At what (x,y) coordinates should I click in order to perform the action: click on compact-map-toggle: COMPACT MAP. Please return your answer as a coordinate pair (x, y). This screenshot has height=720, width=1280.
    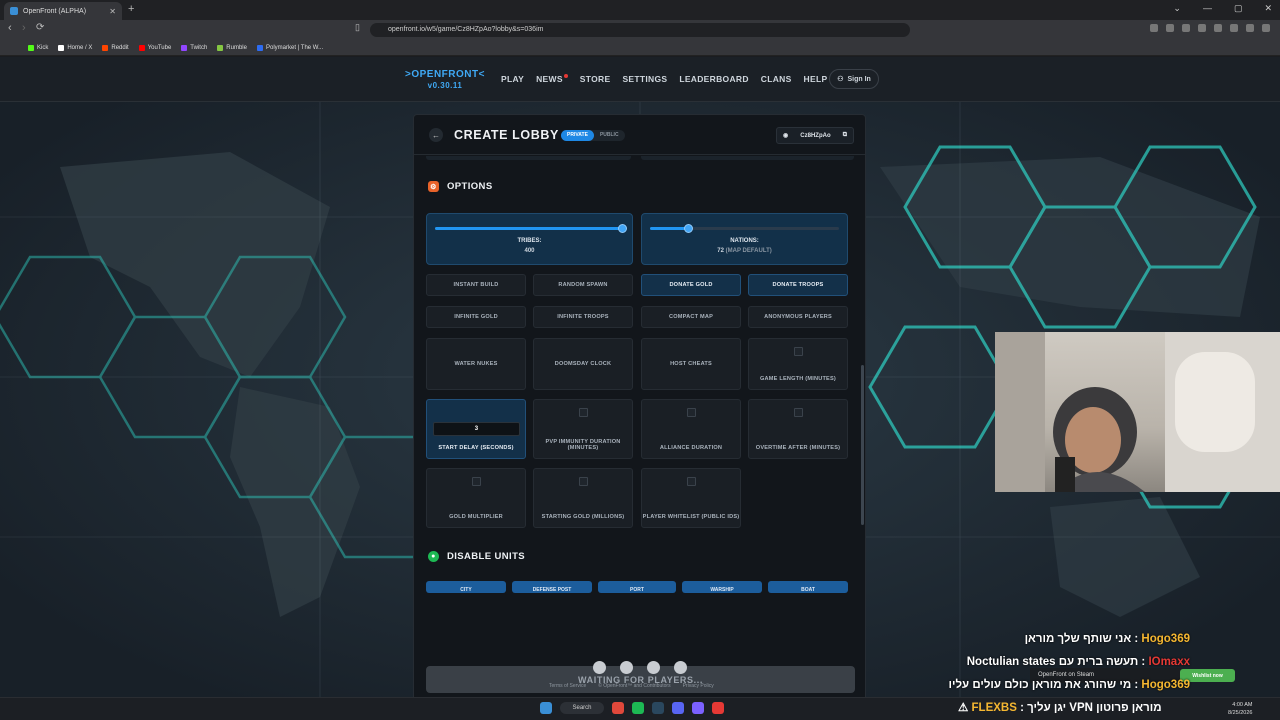
    Looking at the image, I should click on (691, 317).